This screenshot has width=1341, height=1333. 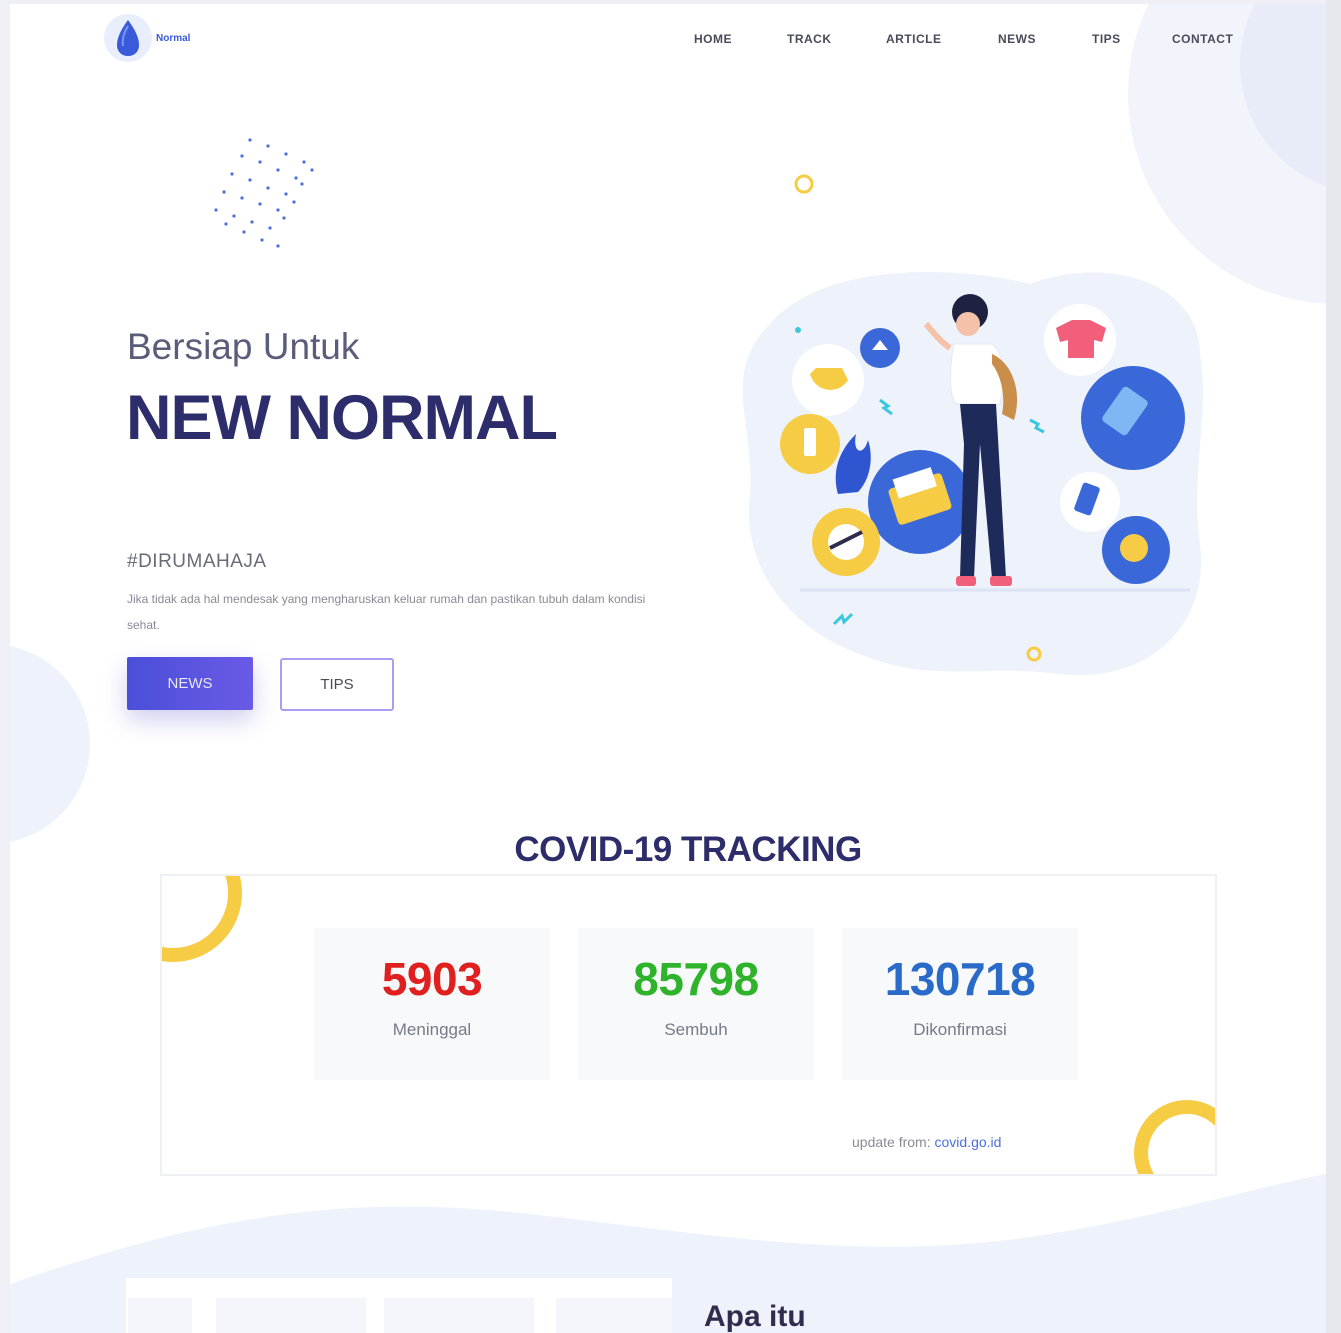 I want to click on main-nav: HOME TRACK ARTICLE NEWS TIPS CONTACT, so click(x=668, y=40).